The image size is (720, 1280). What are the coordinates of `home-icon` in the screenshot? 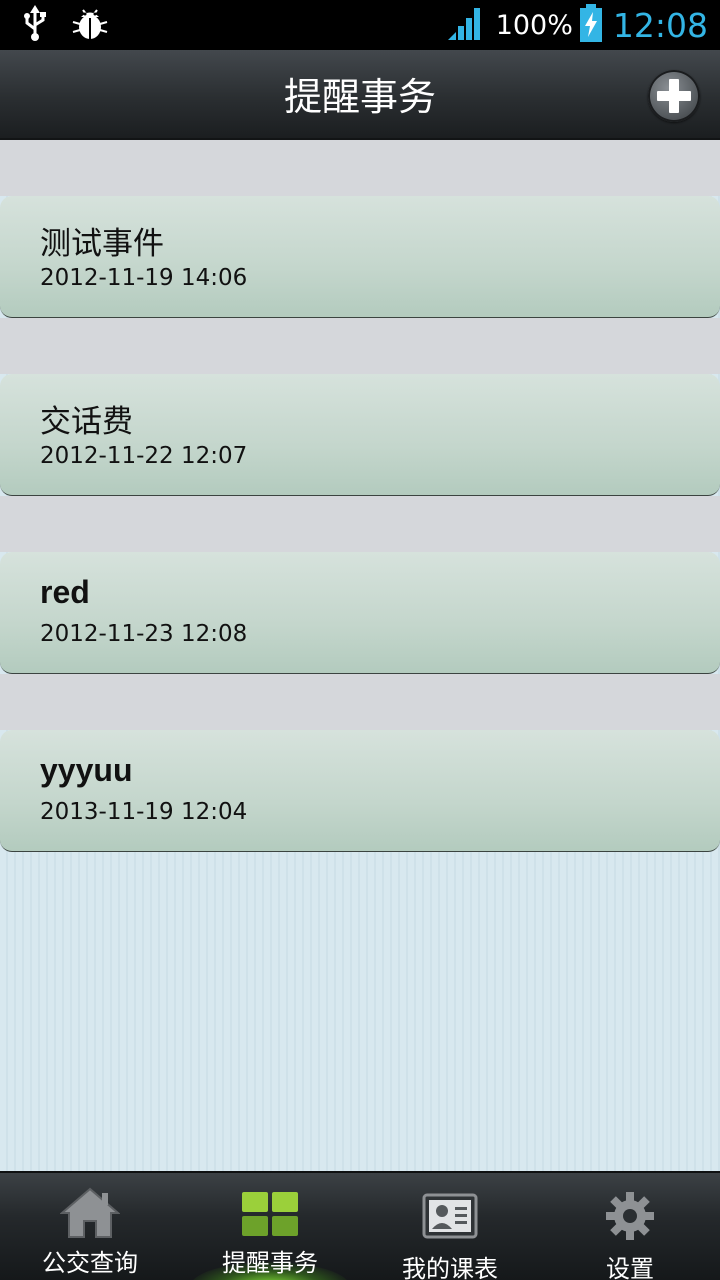 It's located at (90, 1214).